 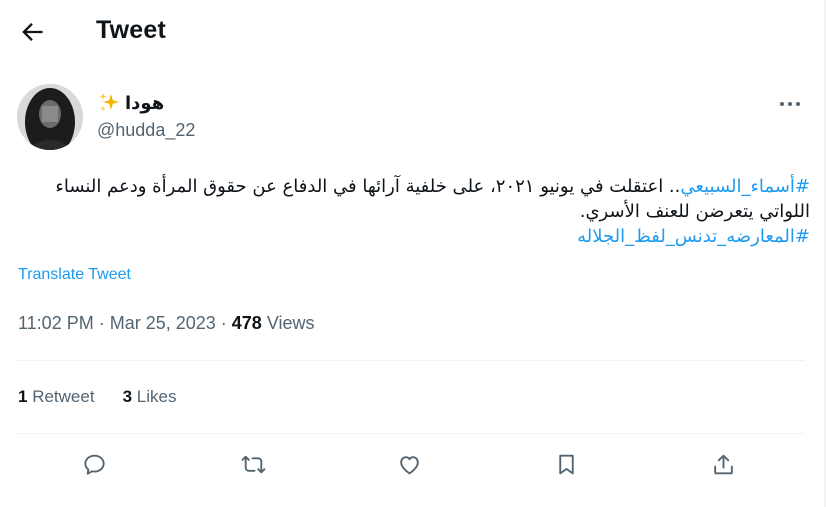 I want to click on more-options-button, so click(x=790, y=104).